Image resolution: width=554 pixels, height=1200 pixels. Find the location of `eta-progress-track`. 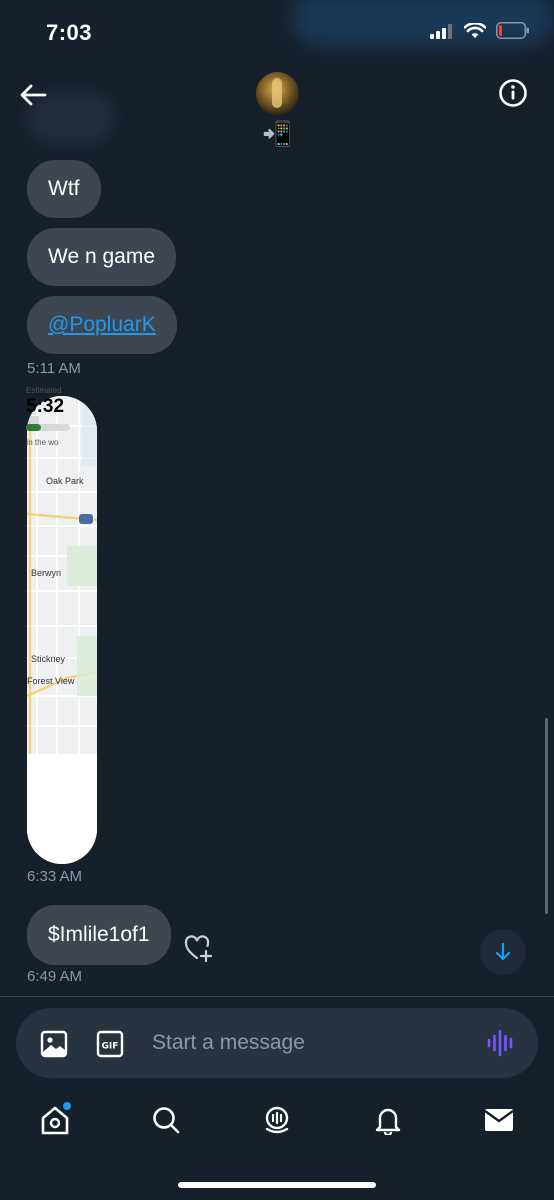

eta-progress-track is located at coordinates (48, 427).